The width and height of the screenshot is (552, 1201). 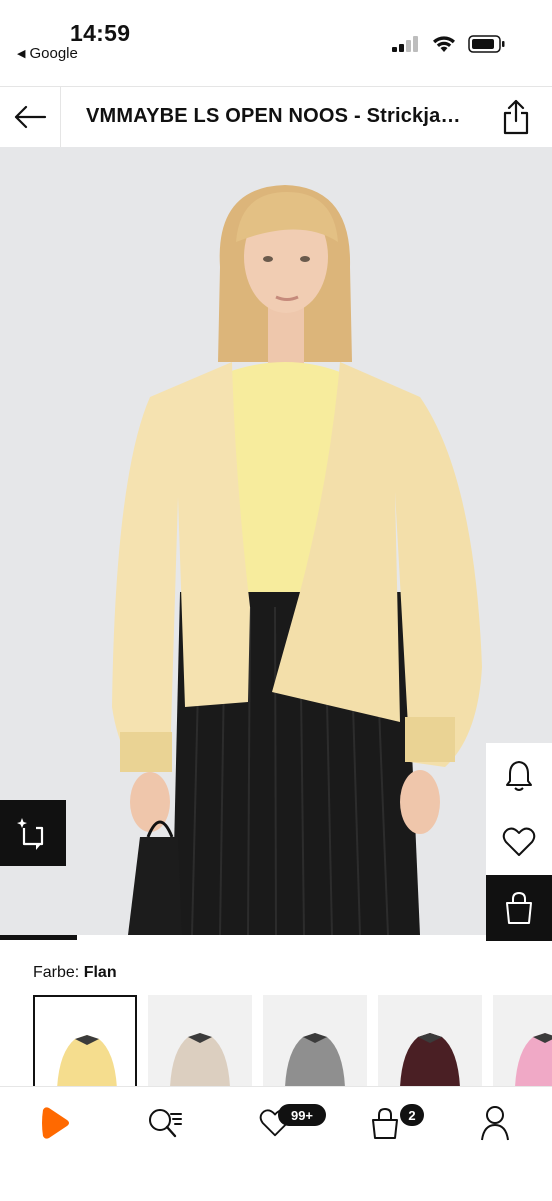 I want to click on price-alert-button, so click(x=519, y=776).